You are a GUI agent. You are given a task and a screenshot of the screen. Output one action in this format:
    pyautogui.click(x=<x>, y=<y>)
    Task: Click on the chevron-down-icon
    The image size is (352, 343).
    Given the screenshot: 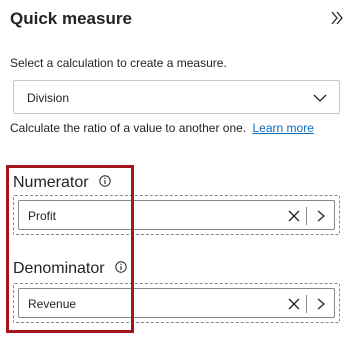 What is the action you would take?
    pyautogui.click(x=320, y=98)
    